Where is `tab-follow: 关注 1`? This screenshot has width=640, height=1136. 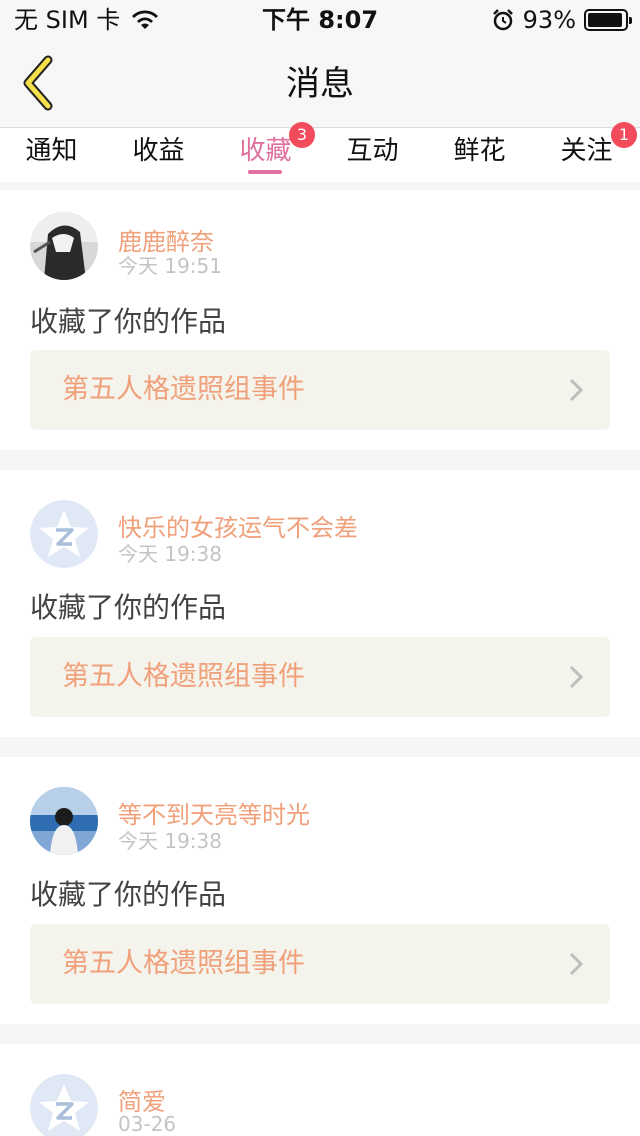
tab-follow: 关注 1 is located at coordinates (586, 152).